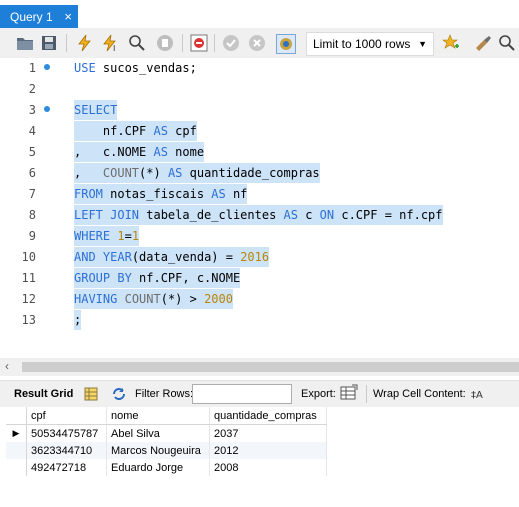 This screenshot has height=507, width=519. I want to click on cell-quantidade-compras: 2008, so click(268, 467).